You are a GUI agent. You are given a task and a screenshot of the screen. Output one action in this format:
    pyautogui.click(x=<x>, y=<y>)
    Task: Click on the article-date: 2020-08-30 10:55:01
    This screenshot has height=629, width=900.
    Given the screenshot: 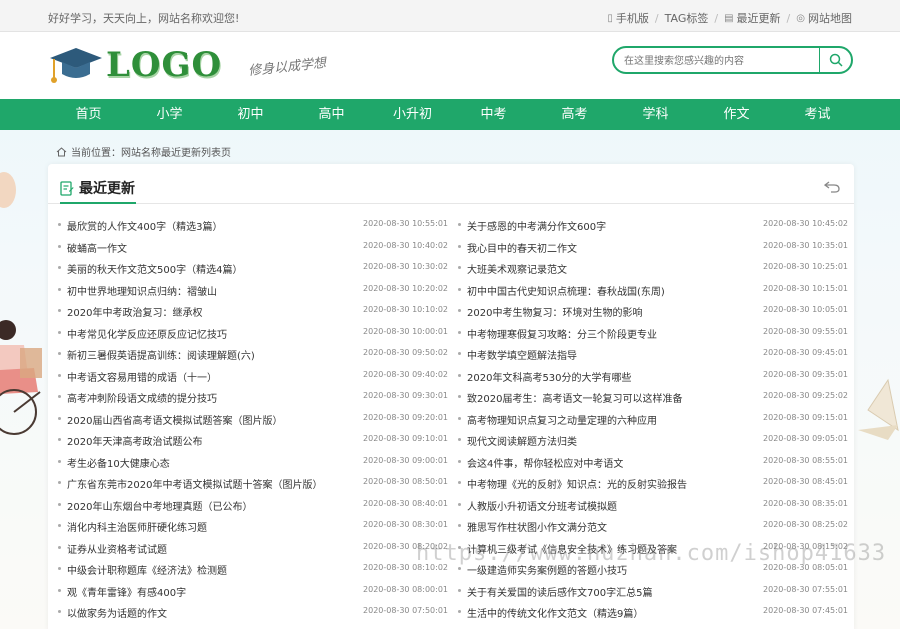 What is the action you would take?
    pyautogui.click(x=405, y=223)
    